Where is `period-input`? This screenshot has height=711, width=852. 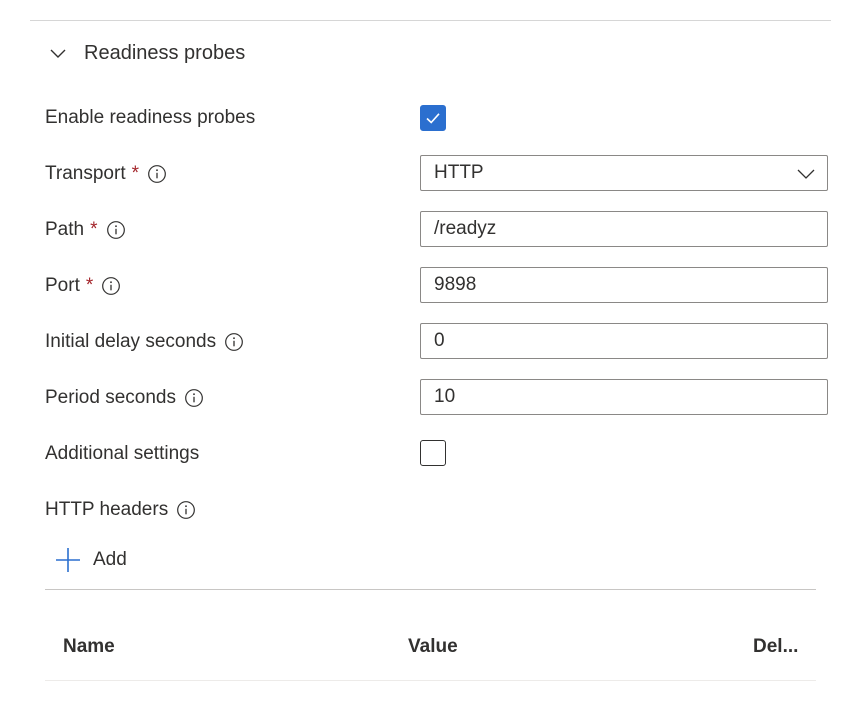
period-input is located at coordinates (624, 397).